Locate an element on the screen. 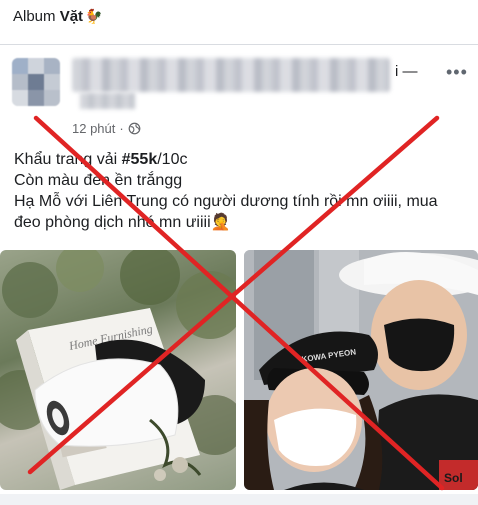 The height and width of the screenshot is (505, 478). album-prefix: Album is located at coordinates (34, 16).